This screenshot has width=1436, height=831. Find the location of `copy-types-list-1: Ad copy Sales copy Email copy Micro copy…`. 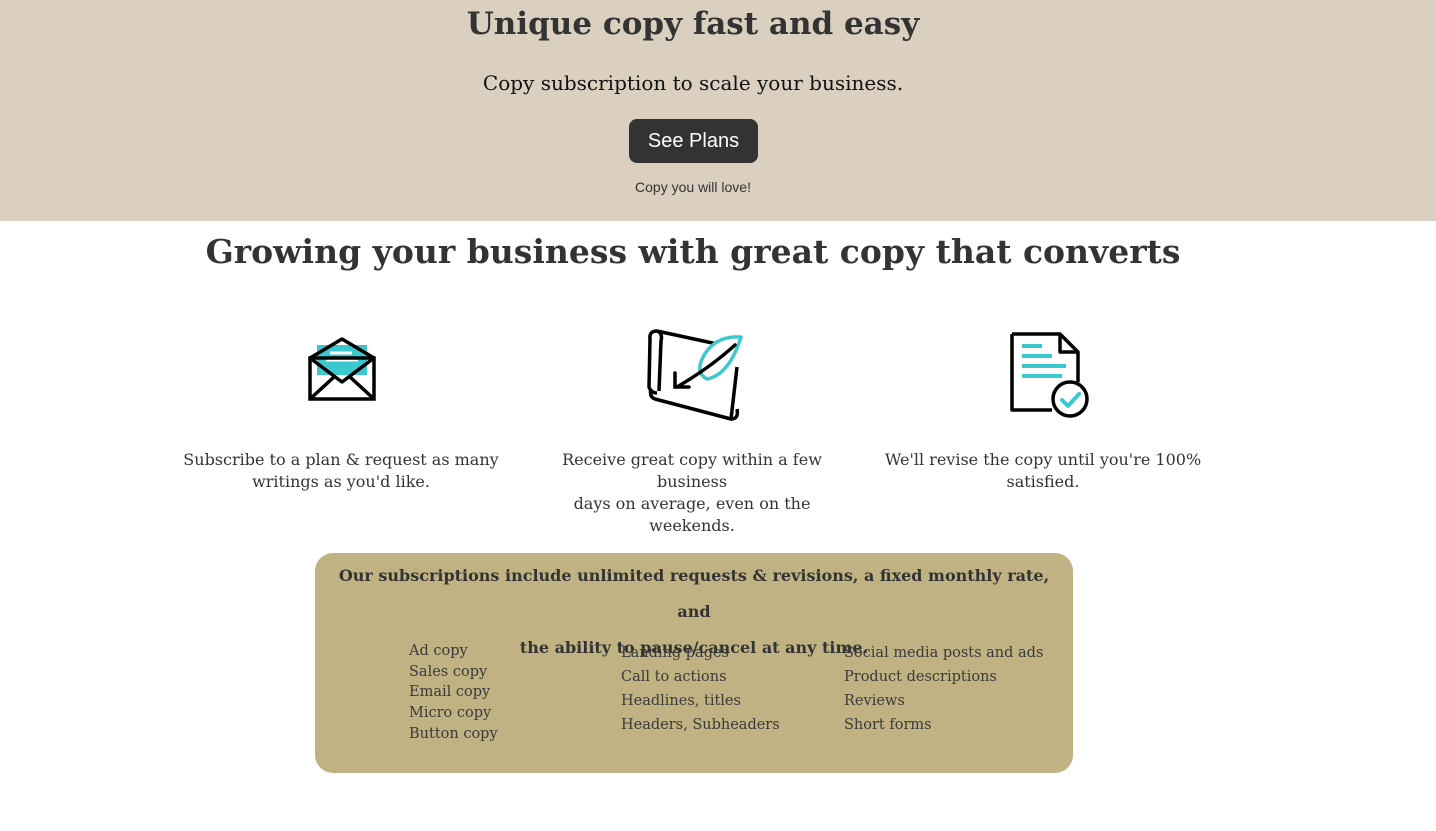

copy-types-list-1: Ad copy Sales copy Email copy Micro copy… is located at coordinates (453, 693).